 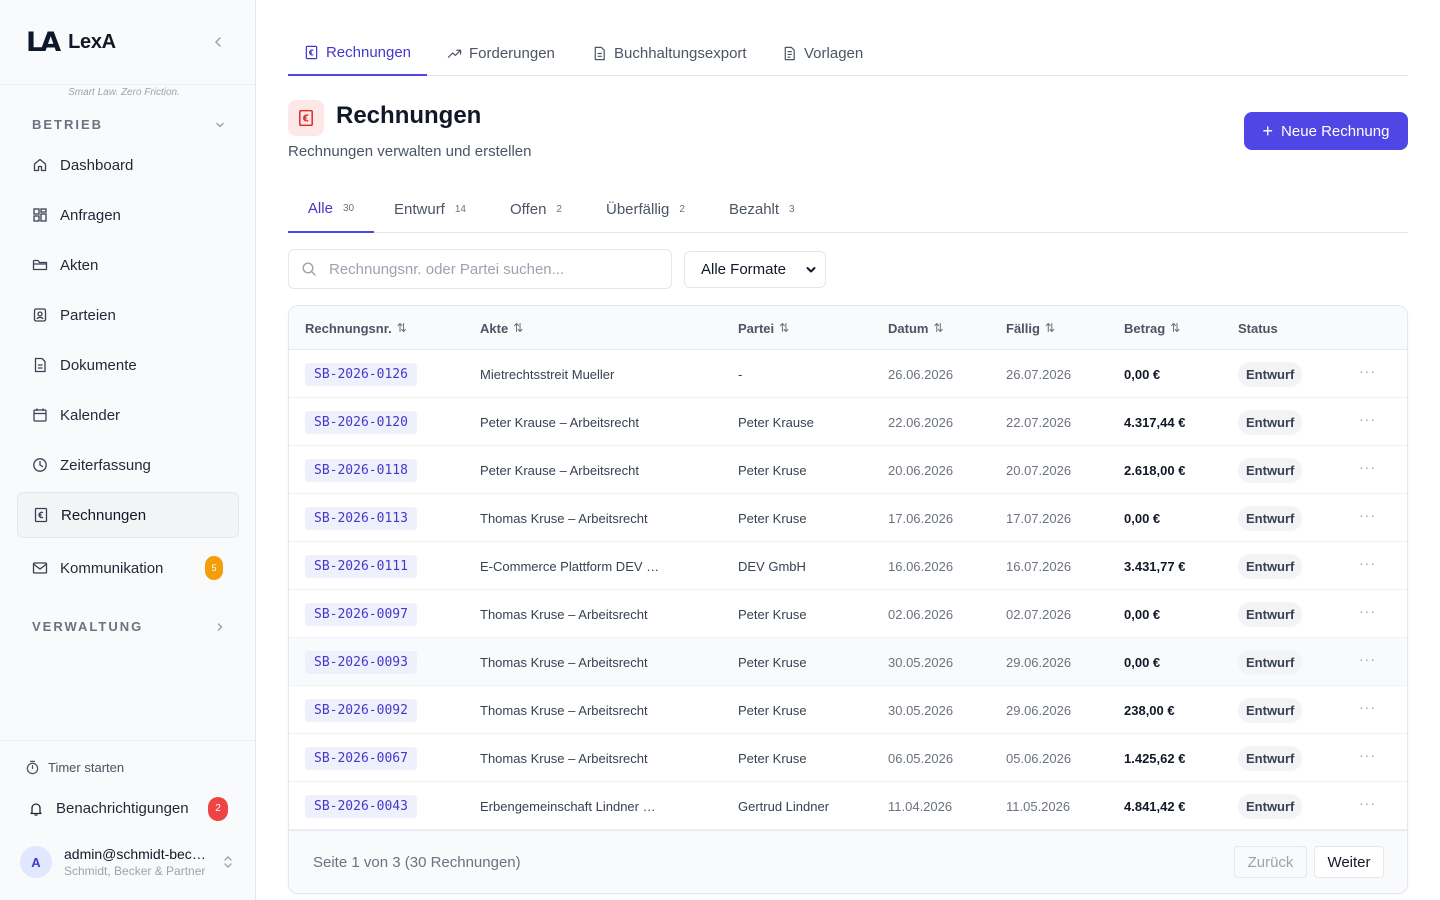 I want to click on invoice-date: 06.05.2026, so click(x=921, y=758).